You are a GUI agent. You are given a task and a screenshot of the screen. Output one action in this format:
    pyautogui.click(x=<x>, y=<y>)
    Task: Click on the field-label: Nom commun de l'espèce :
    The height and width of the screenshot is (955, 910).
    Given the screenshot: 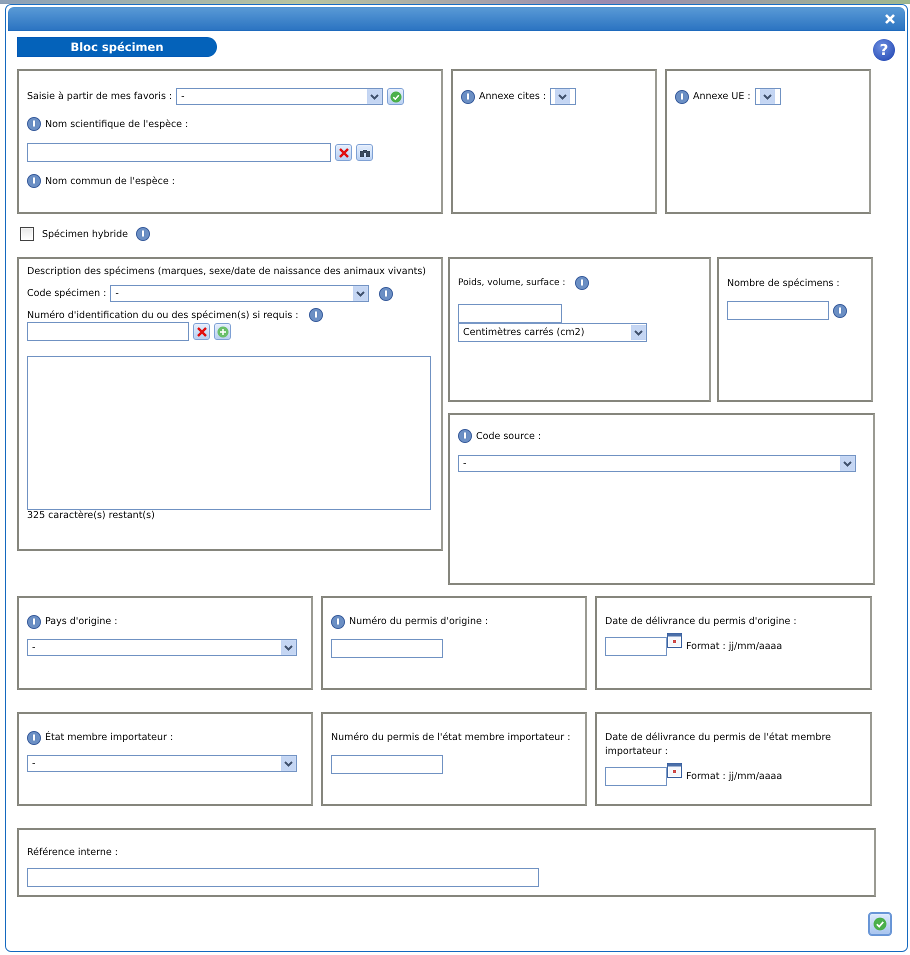 What is the action you would take?
    pyautogui.click(x=110, y=181)
    